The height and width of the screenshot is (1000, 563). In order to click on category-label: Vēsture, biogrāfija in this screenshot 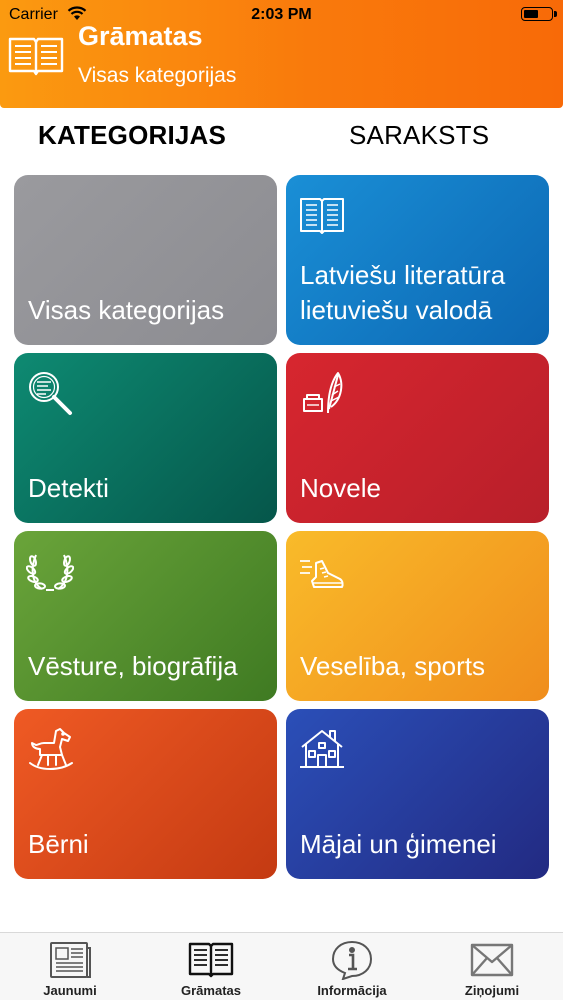, I will do `click(133, 666)`.